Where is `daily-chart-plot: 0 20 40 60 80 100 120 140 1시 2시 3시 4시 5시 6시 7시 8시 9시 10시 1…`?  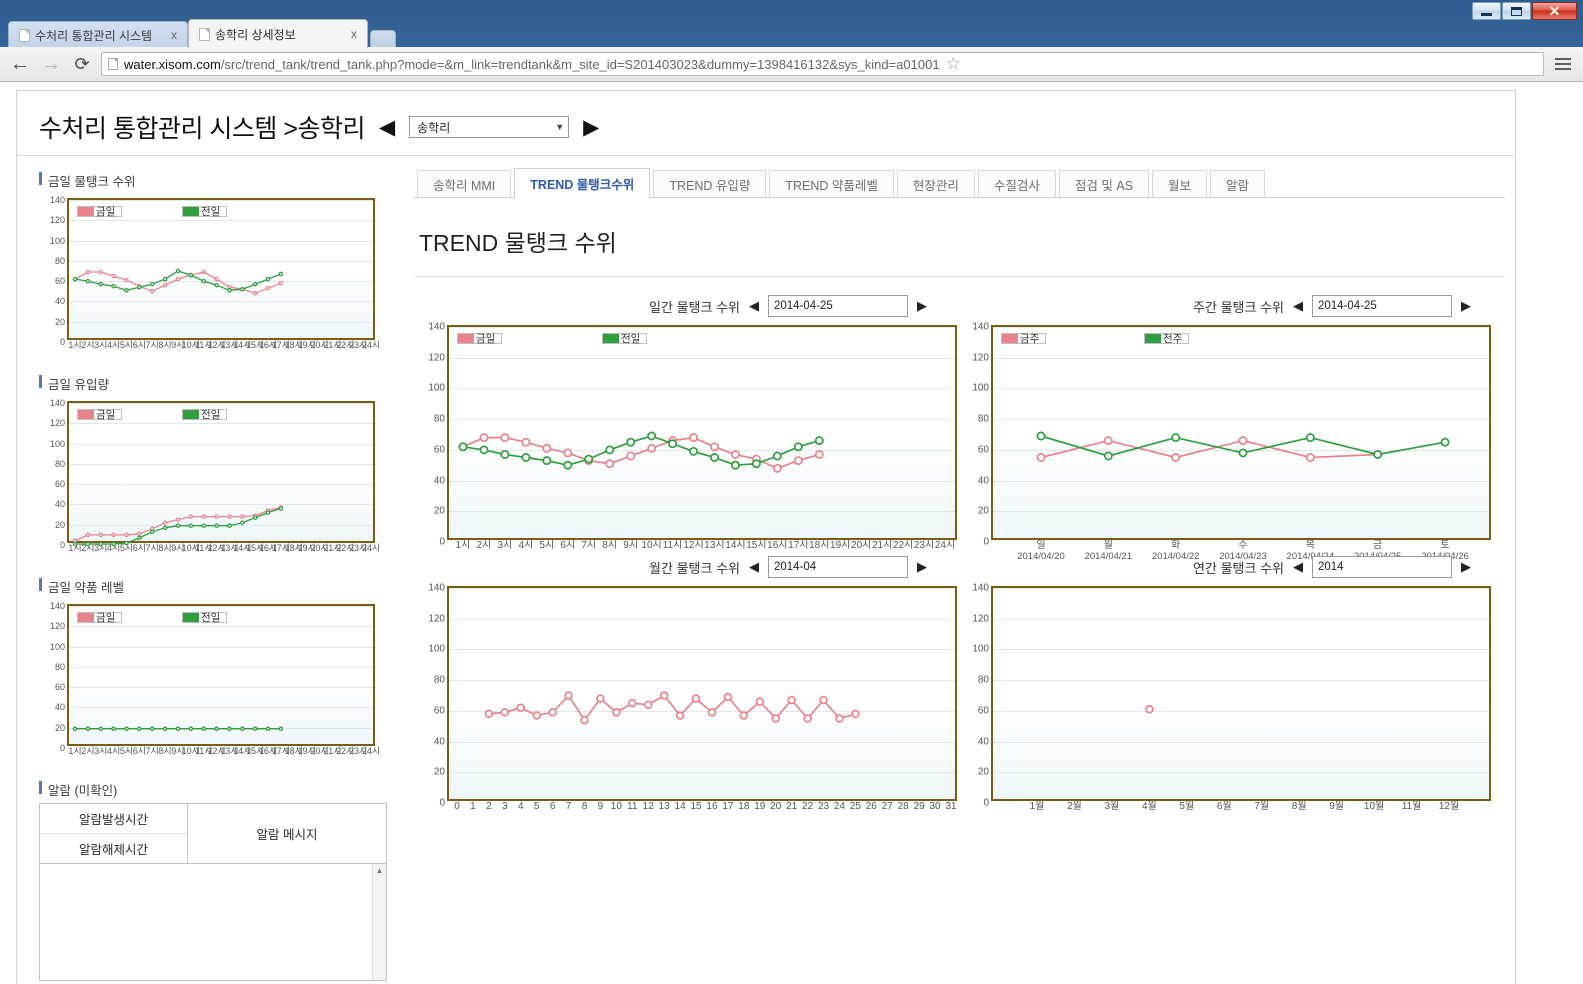 daily-chart-plot: 0 20 40 60 80 100 120 140 1시 2시 3시 4시 5시 6시 7시 8시 9시 10시 1… is located at coordinates (692, 436).